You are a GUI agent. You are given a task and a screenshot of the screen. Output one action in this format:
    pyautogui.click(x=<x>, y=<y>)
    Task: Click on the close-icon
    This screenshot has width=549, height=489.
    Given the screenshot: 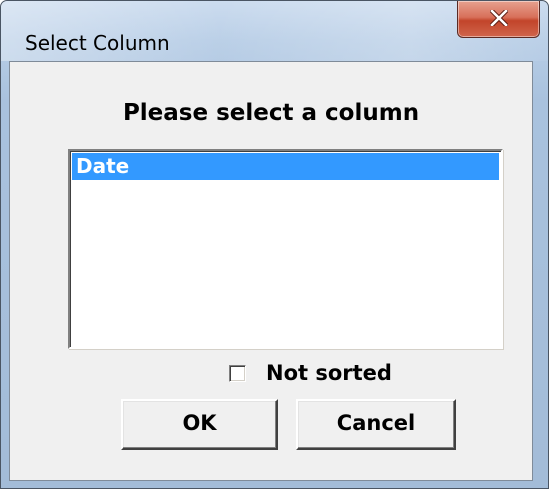 What is the action you would take?
    pyautogui.click(x=499, y=18)
    